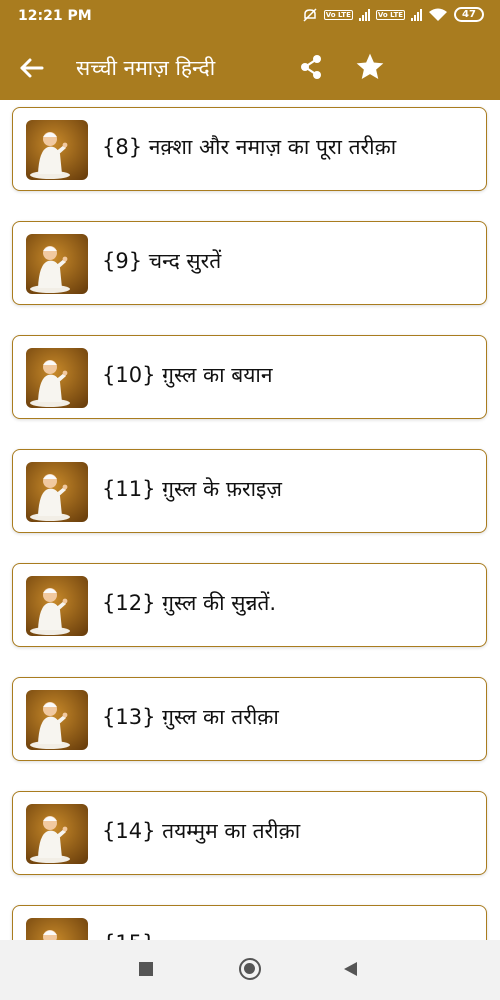  What do you see at coordinates (146, 969) in the screenshot?
I see `square-icon` at bounding box center [146, 969].